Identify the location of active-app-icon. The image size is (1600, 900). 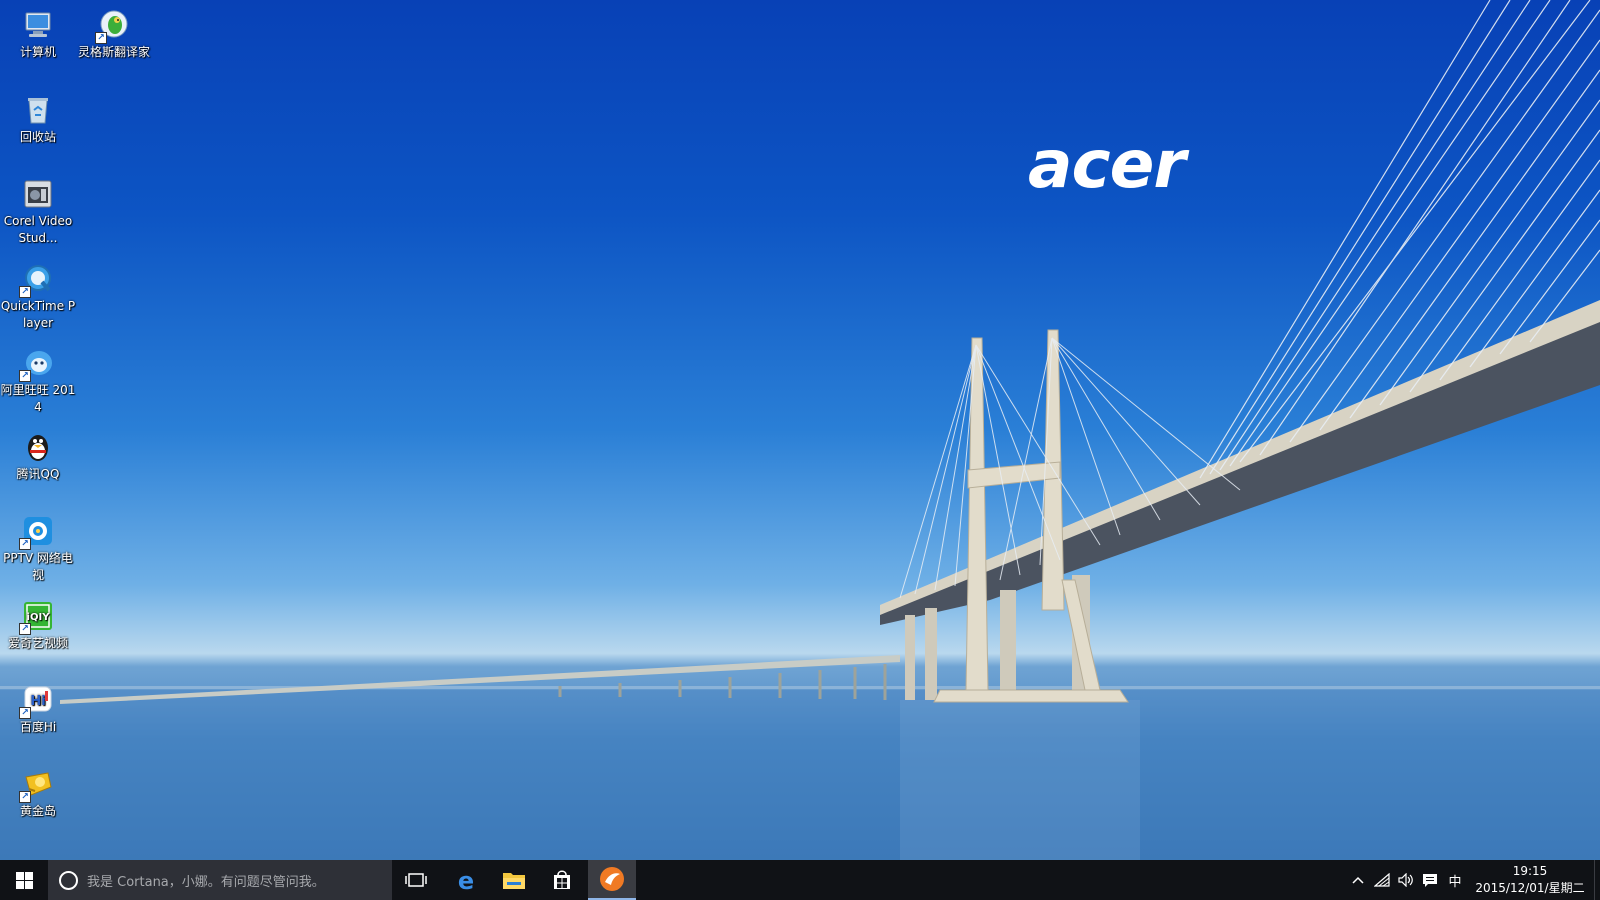
(612, 879).